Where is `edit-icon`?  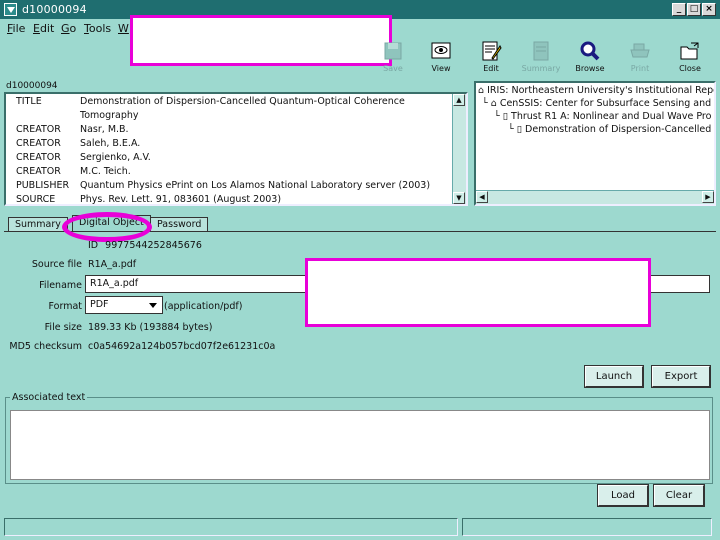
edit-icon is located at coordinates (492, 51).